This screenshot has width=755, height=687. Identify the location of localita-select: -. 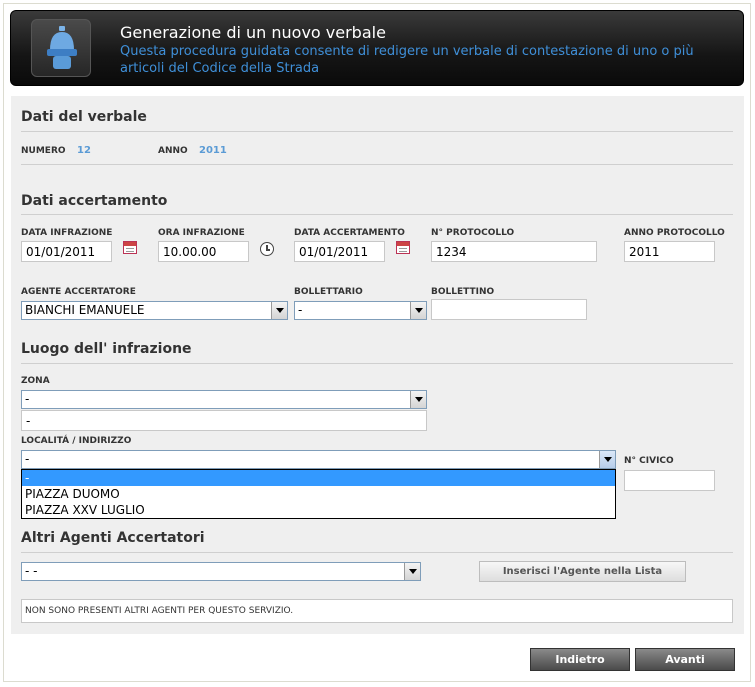
(318, 459).